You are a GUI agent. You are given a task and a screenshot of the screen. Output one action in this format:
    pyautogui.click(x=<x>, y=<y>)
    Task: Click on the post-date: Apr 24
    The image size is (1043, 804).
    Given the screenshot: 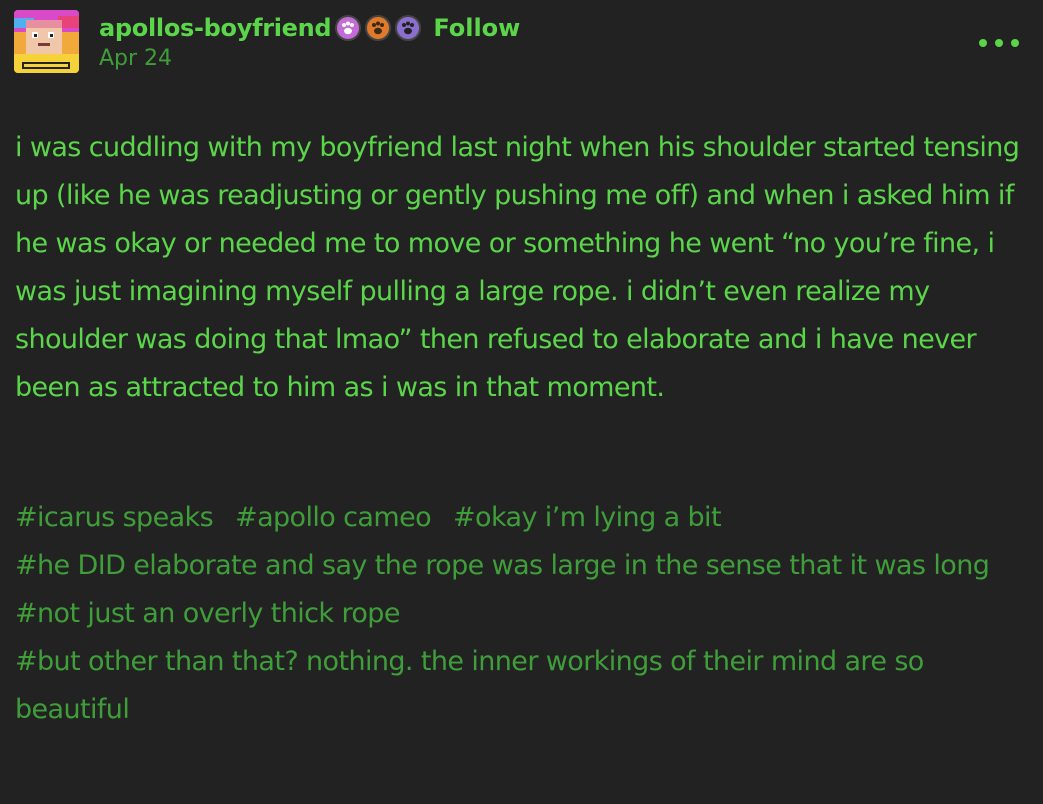 What is the action you would take?
    pyautogui.click(x=309, y=58)
    